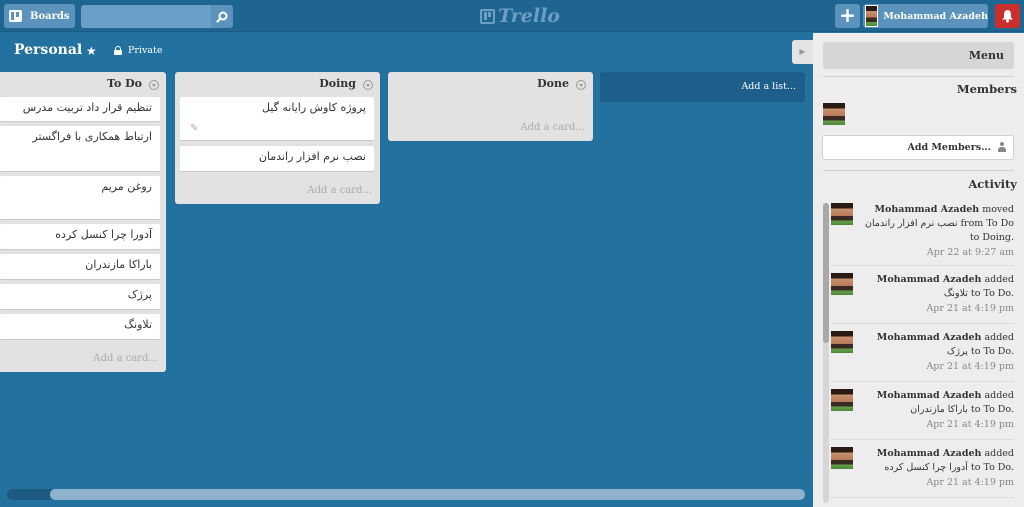 The image size is (1024, 507). Describe the element at coordinates (139, 294) in the screenshot. I see `card-title: پرژک` at that location.